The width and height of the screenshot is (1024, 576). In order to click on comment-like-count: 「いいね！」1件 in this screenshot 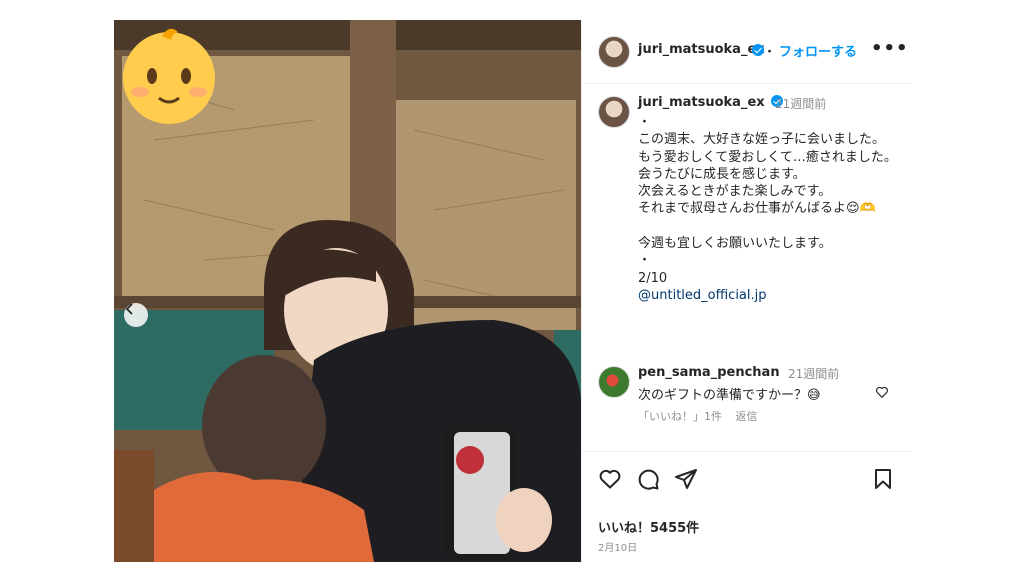, I will do `click(680, 416)`.